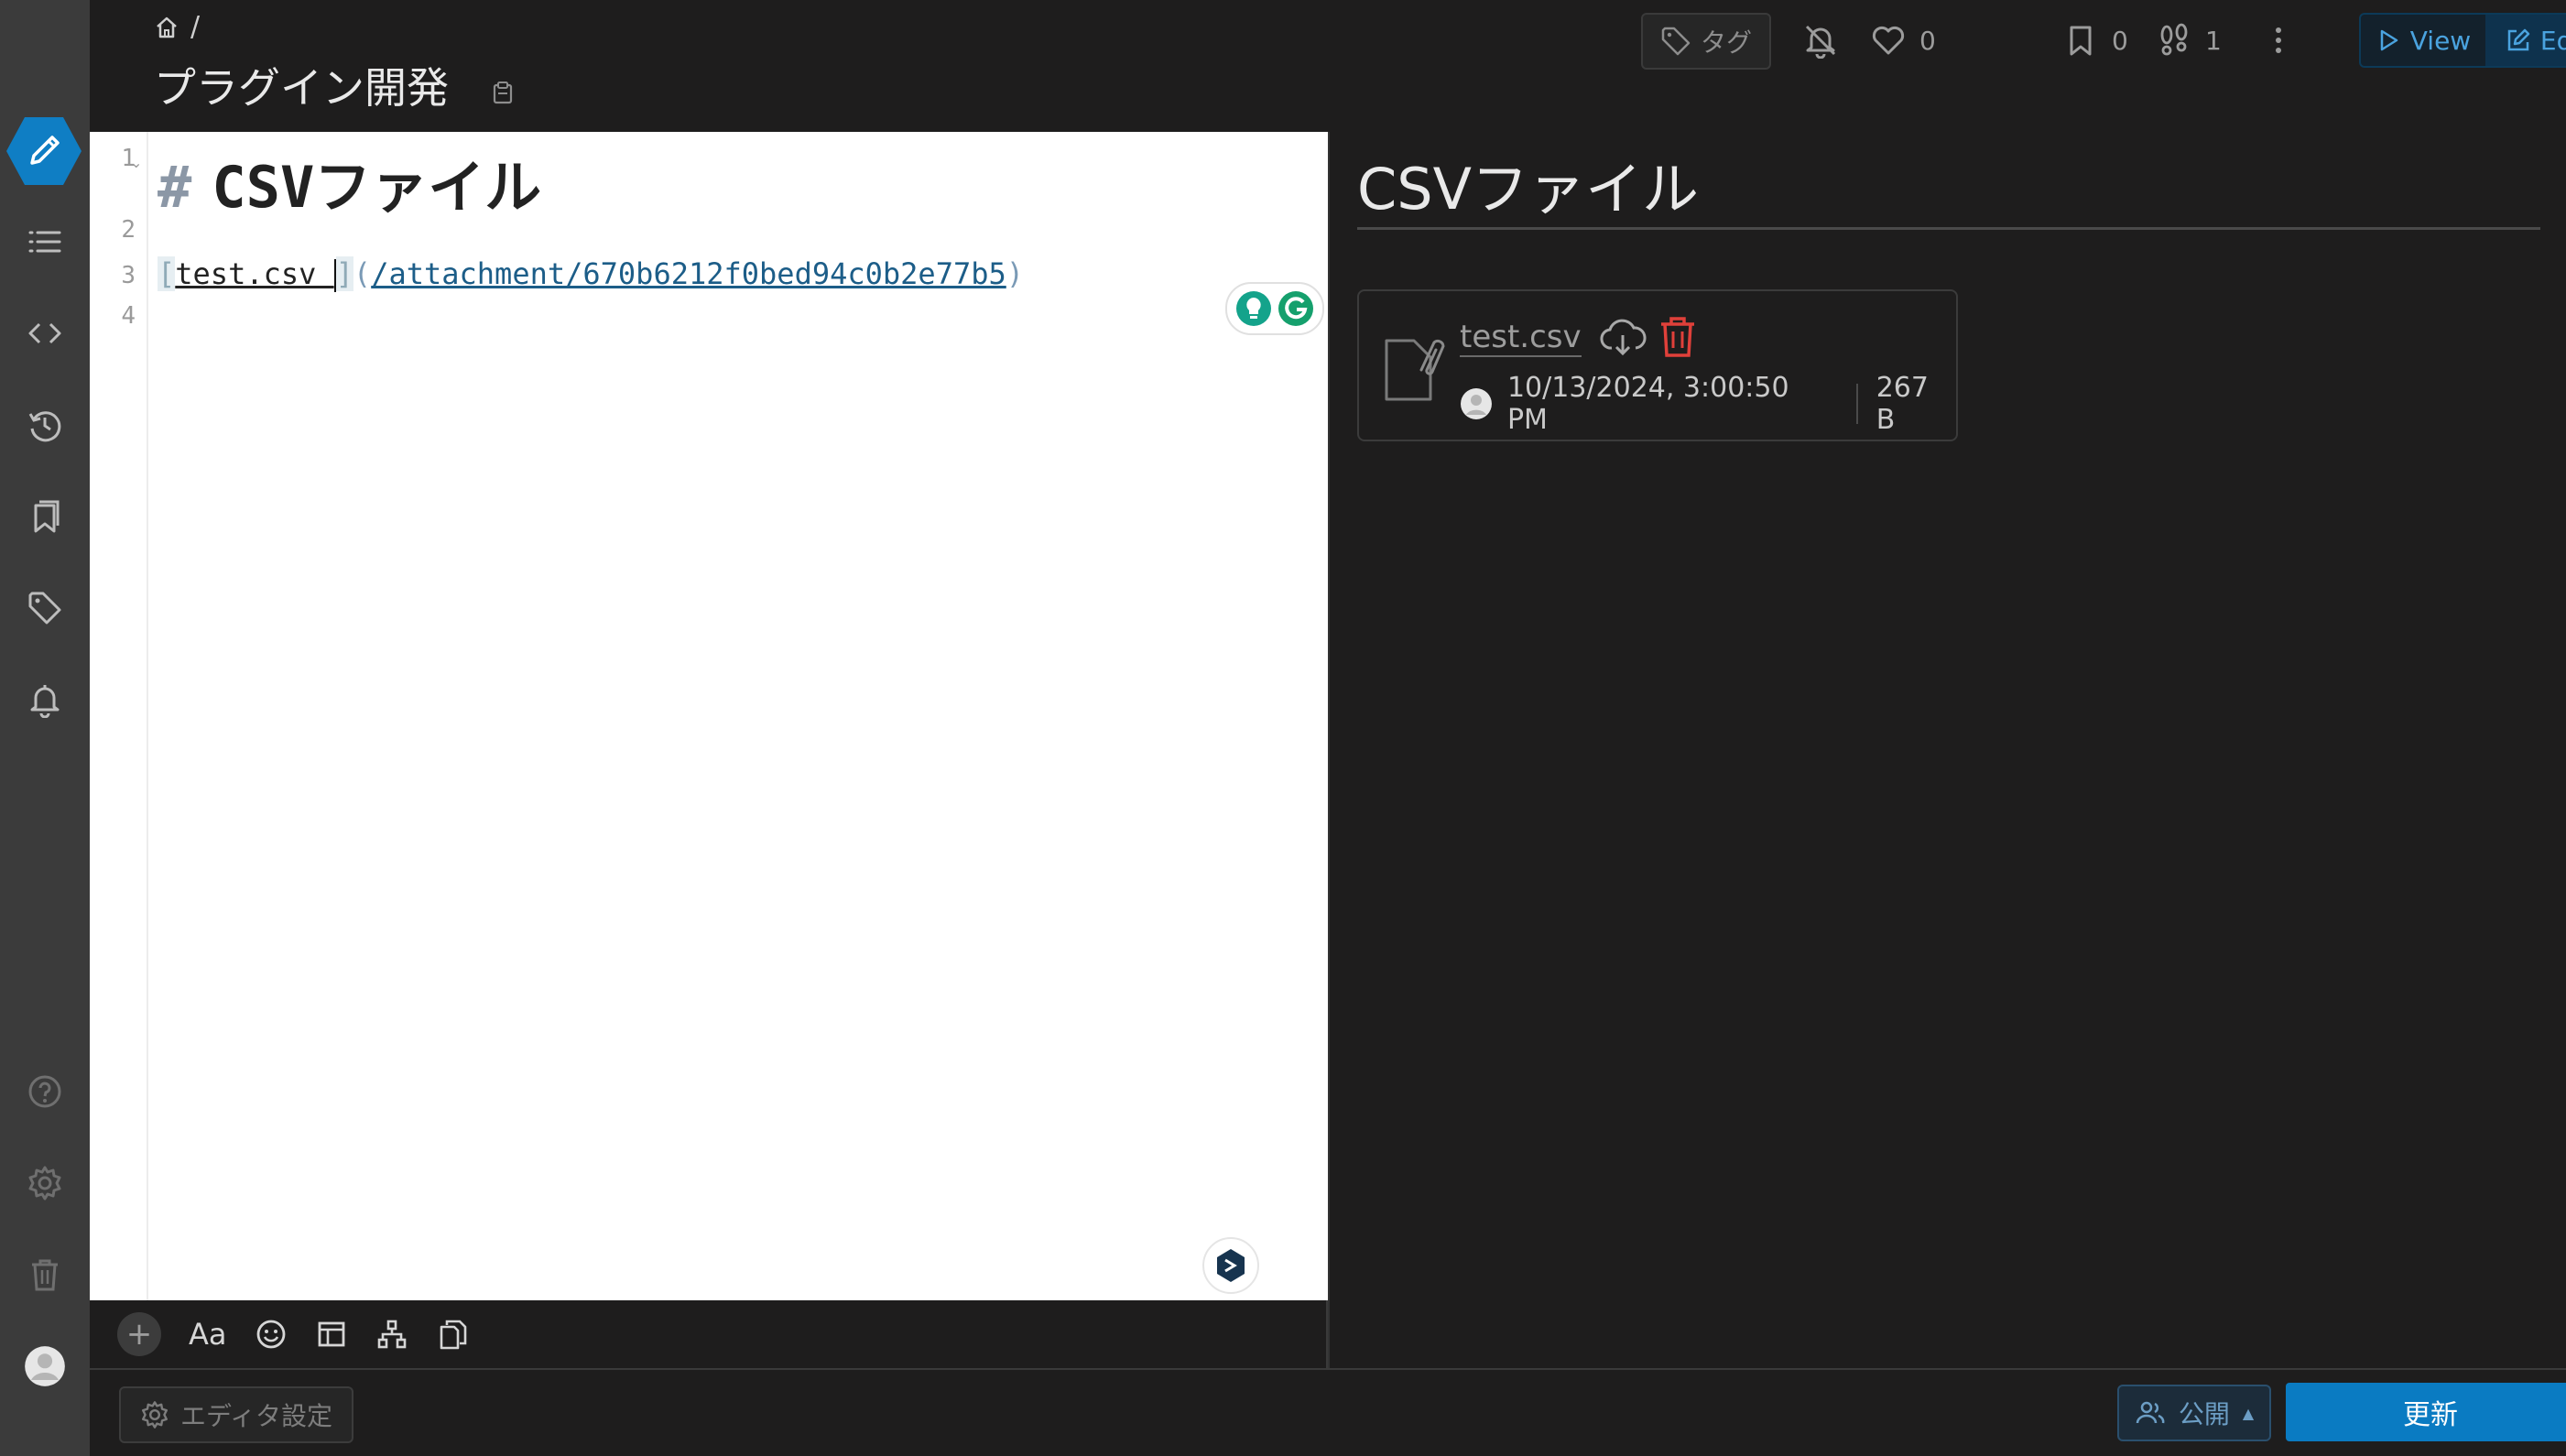 The width and height of the screenshot is (2566, 1456). I want to click on seen-count: 1, so click(2213, 40).